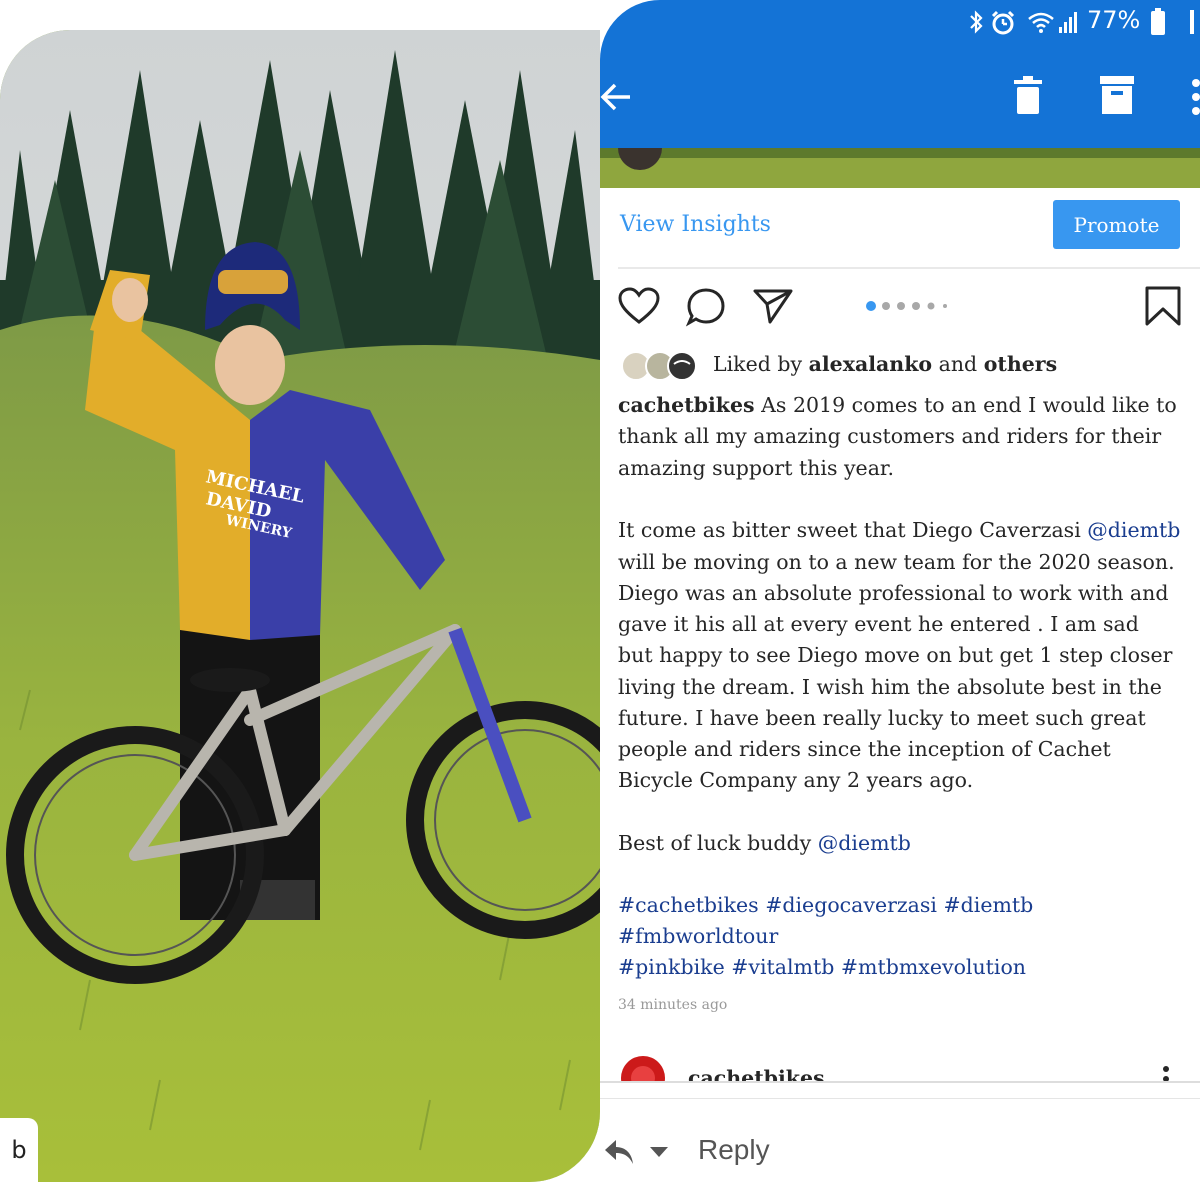  I want to click on battery-percent: 77%, so click(1114, 20).